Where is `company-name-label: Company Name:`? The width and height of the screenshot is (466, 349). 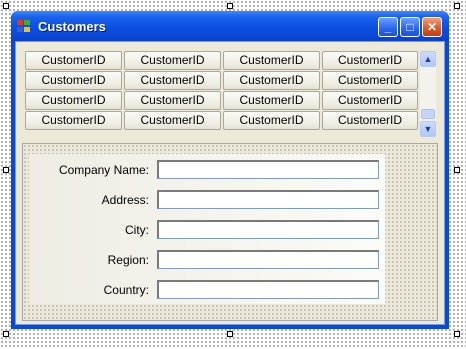
company-name-label: Company Name: is located at coordinates (103, 170).